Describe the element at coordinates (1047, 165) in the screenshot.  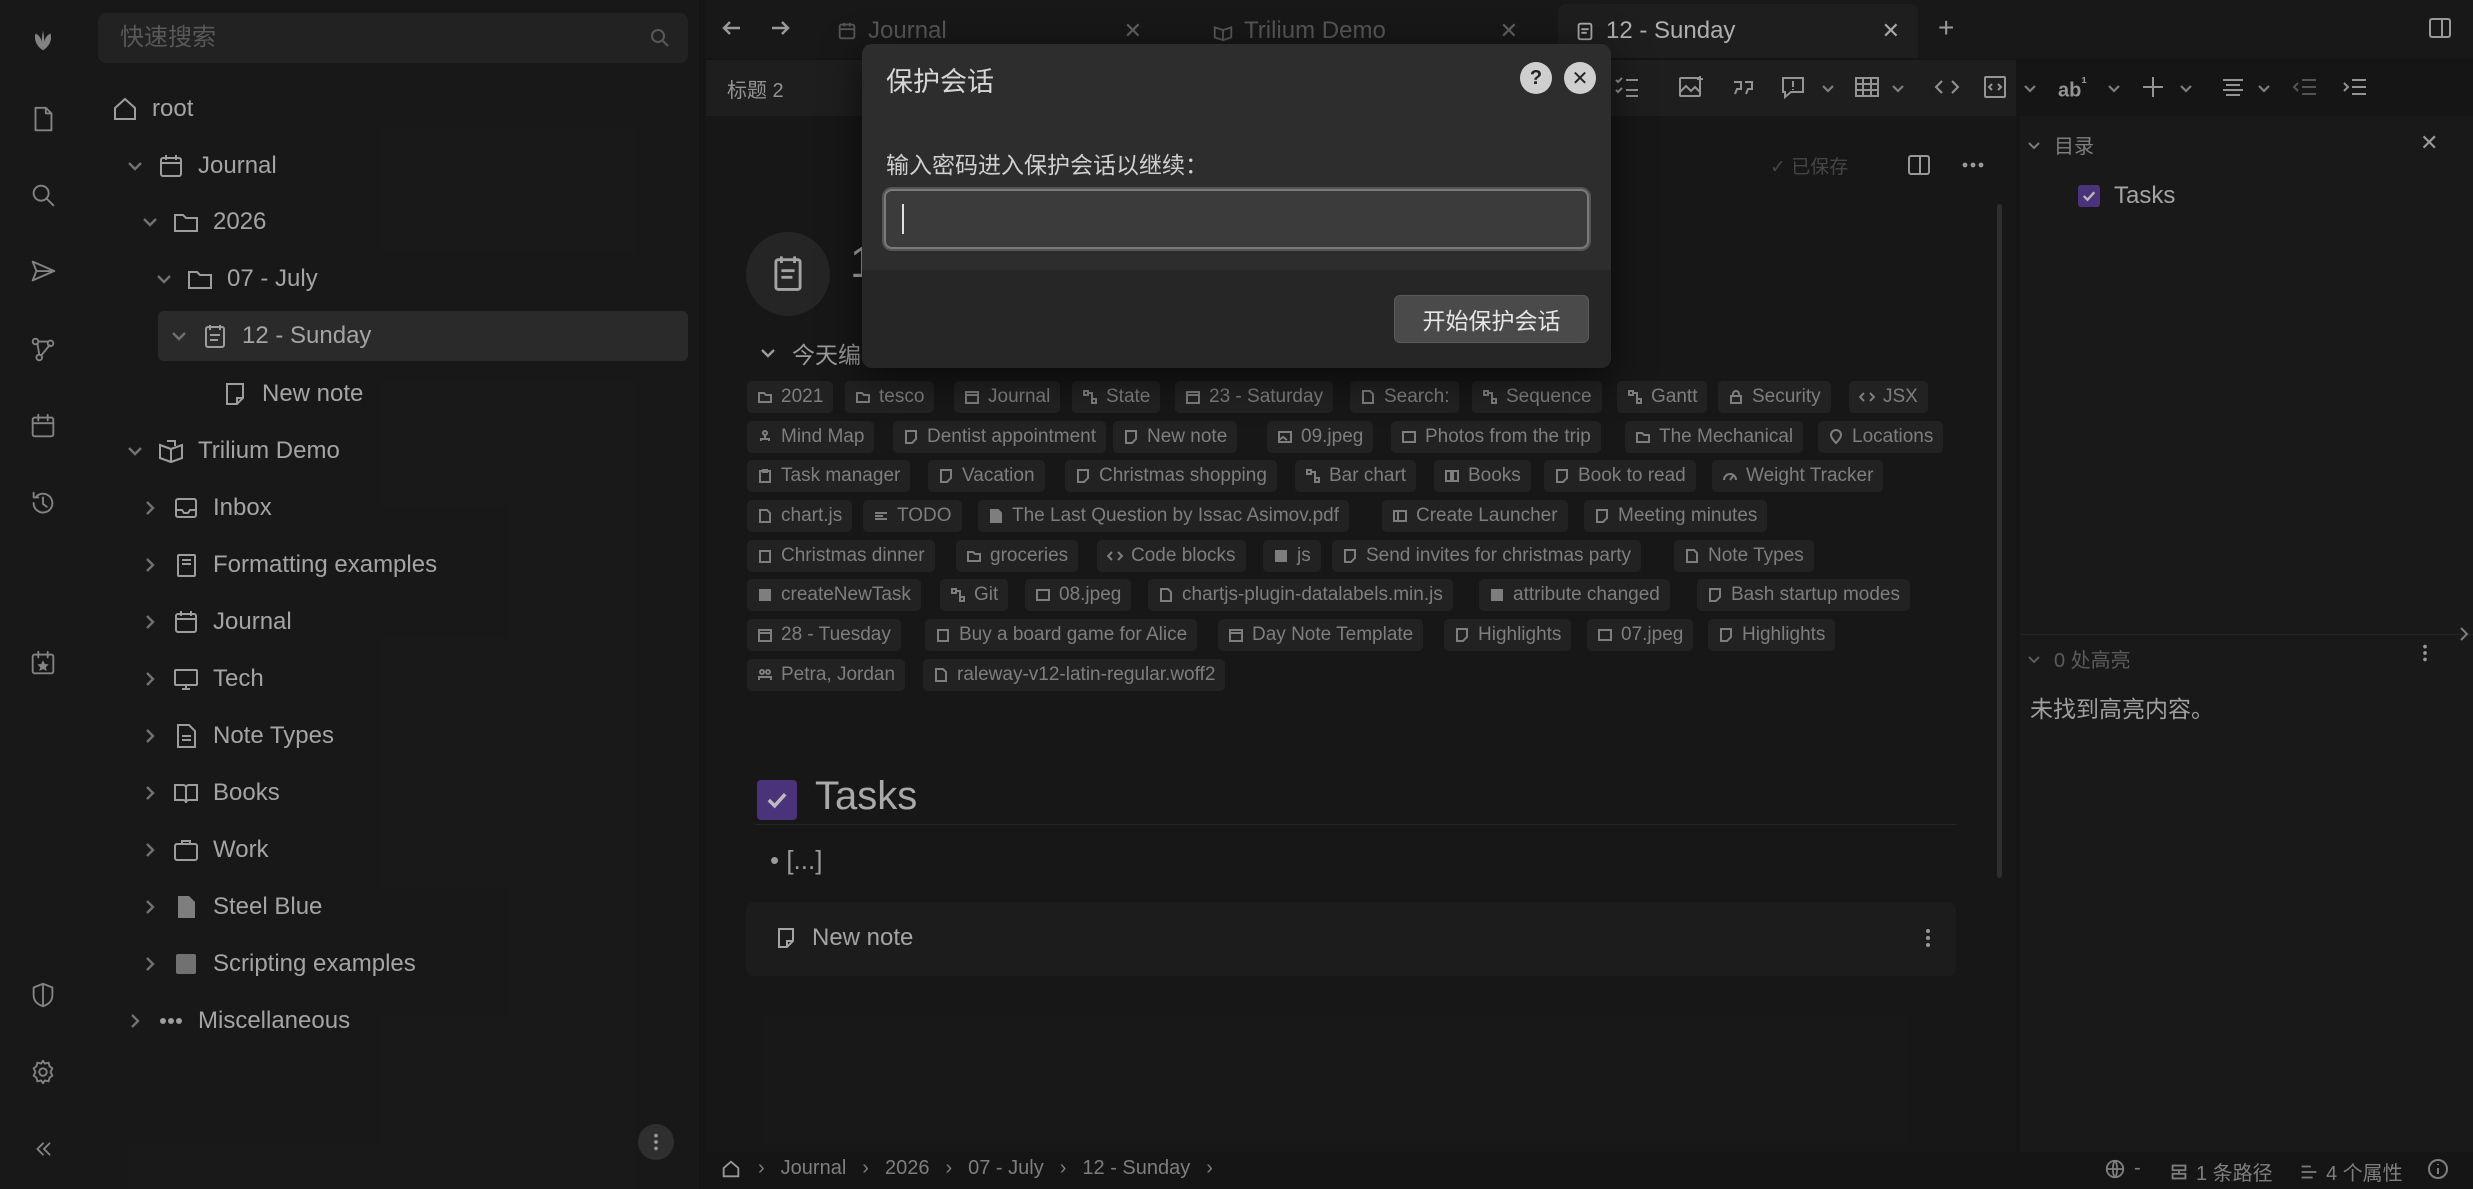
I see `password-prompt: 输入密码进入保护会话以继续：` at that location.